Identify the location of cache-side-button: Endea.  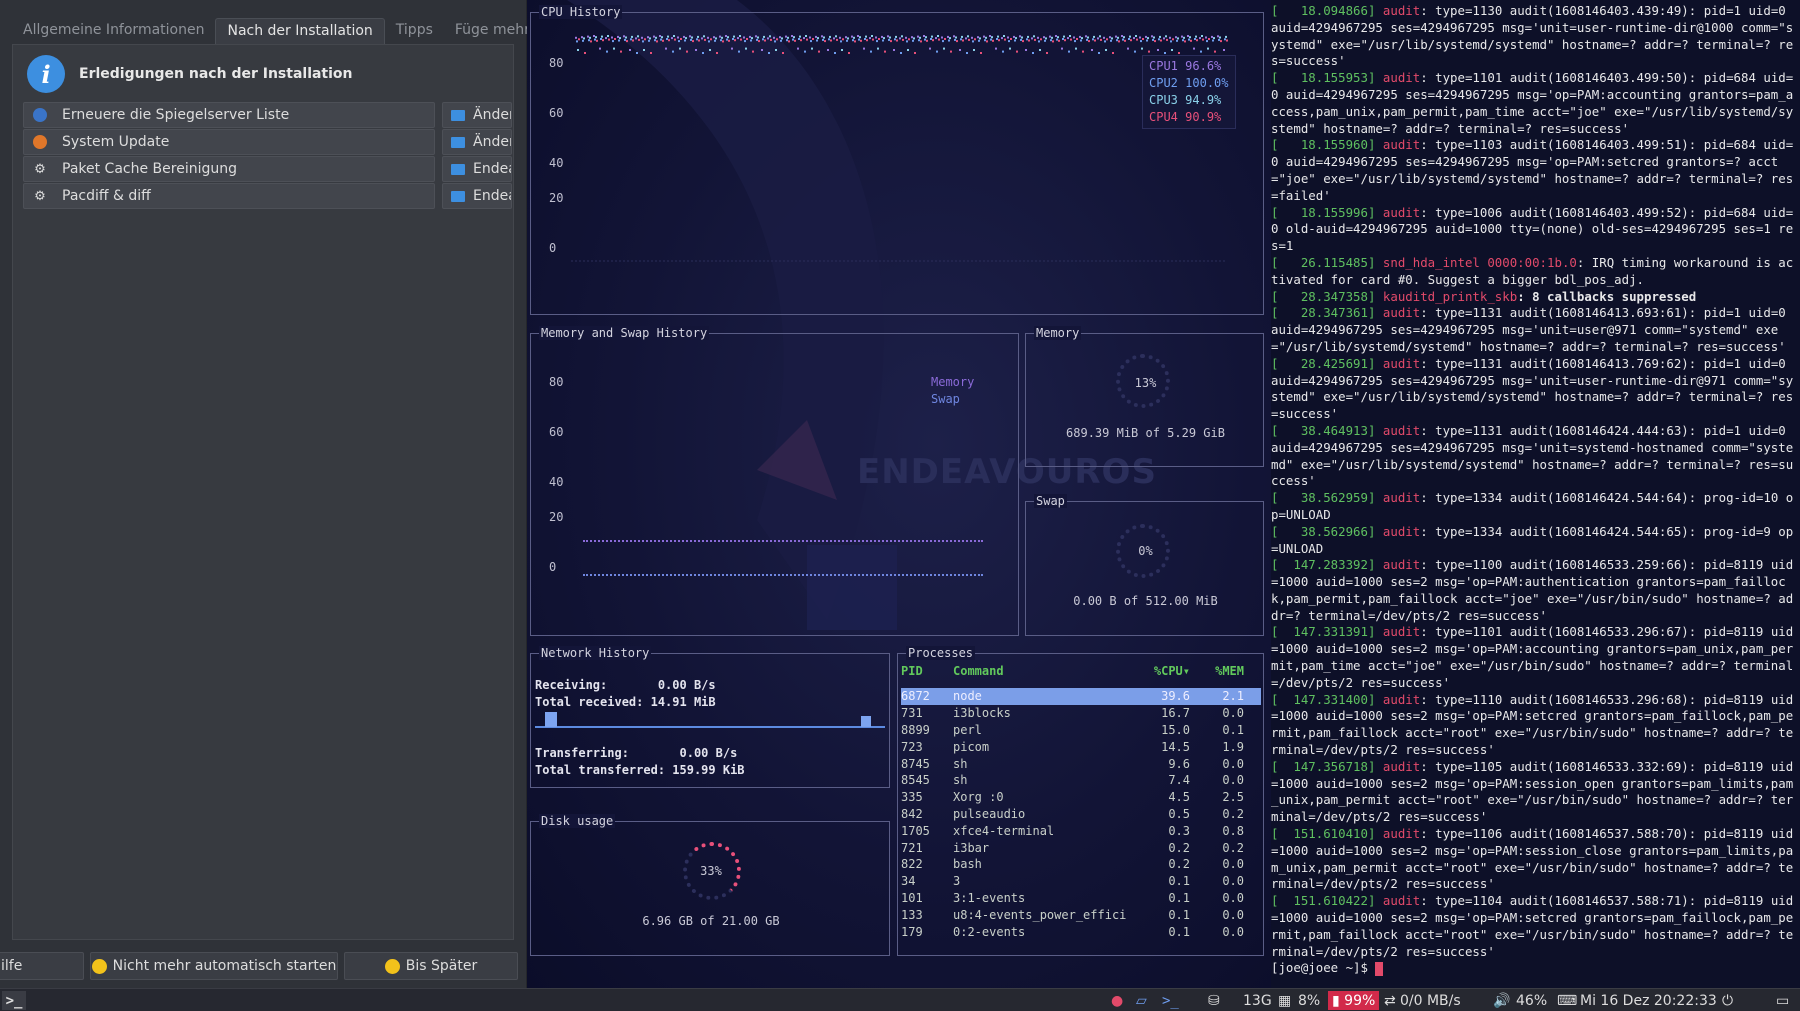
(477, 169).